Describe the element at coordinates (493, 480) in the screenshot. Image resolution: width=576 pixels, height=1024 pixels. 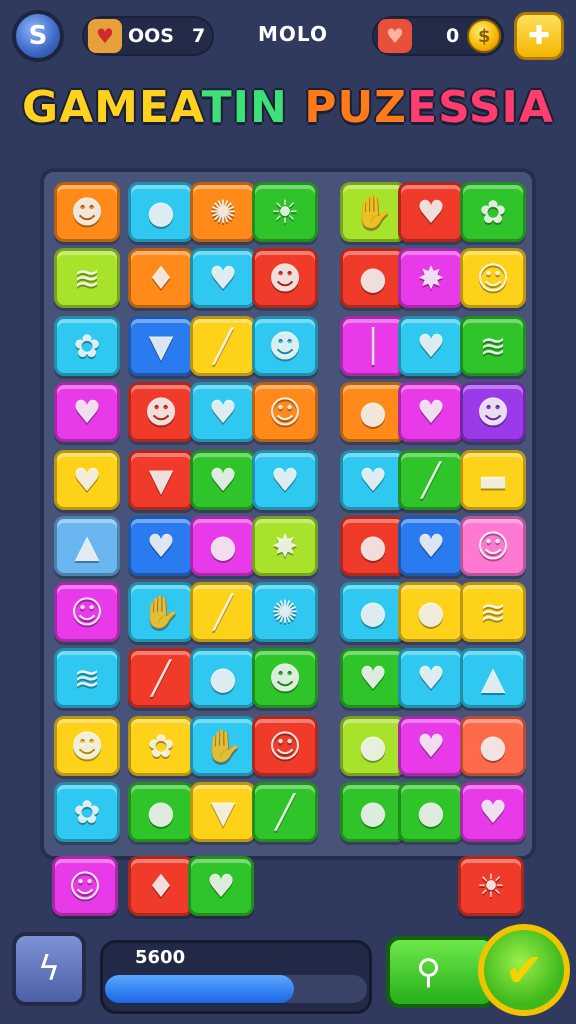
I see `tile-yellow-r5-c7: ▬` at that location.